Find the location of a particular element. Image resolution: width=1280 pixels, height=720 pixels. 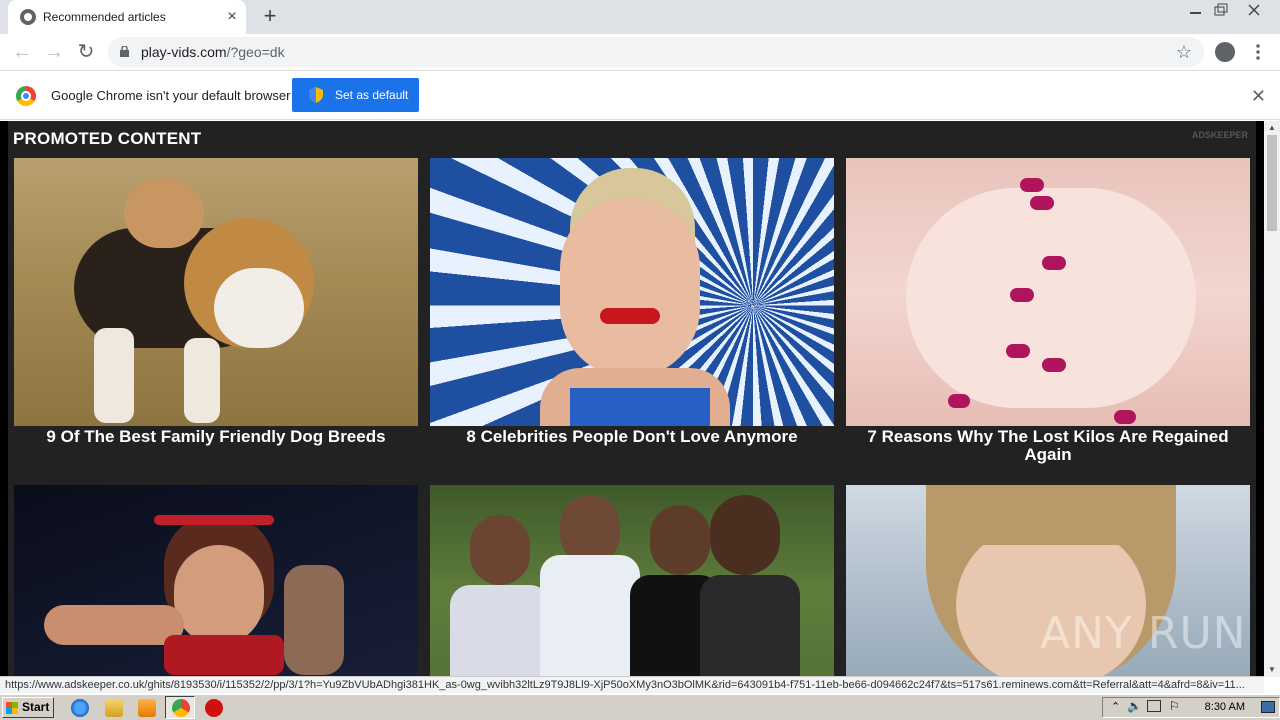

scroll-thumb is located at coordinates (1272, 183).